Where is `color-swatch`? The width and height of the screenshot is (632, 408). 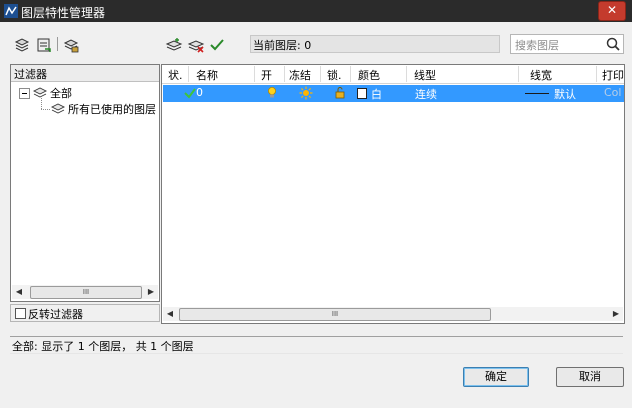 color-swatch is located at coordinates (362, 93).